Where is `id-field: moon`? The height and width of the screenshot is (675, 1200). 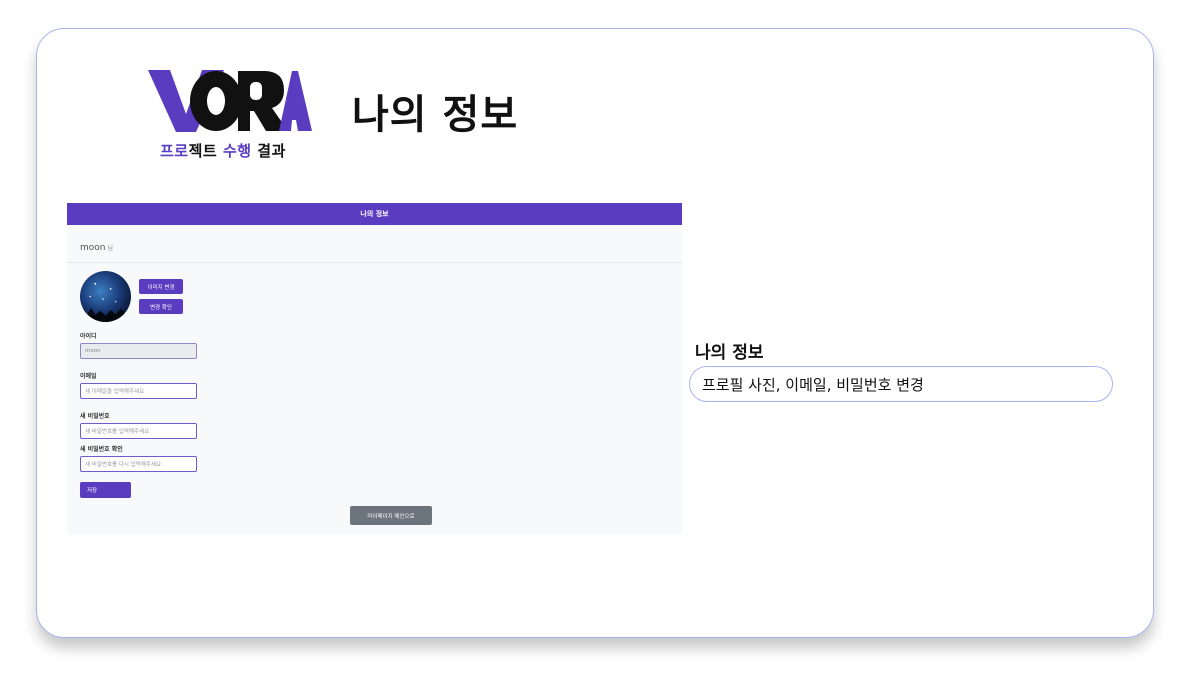 id-field: moon is located at coordinates (138, 351).